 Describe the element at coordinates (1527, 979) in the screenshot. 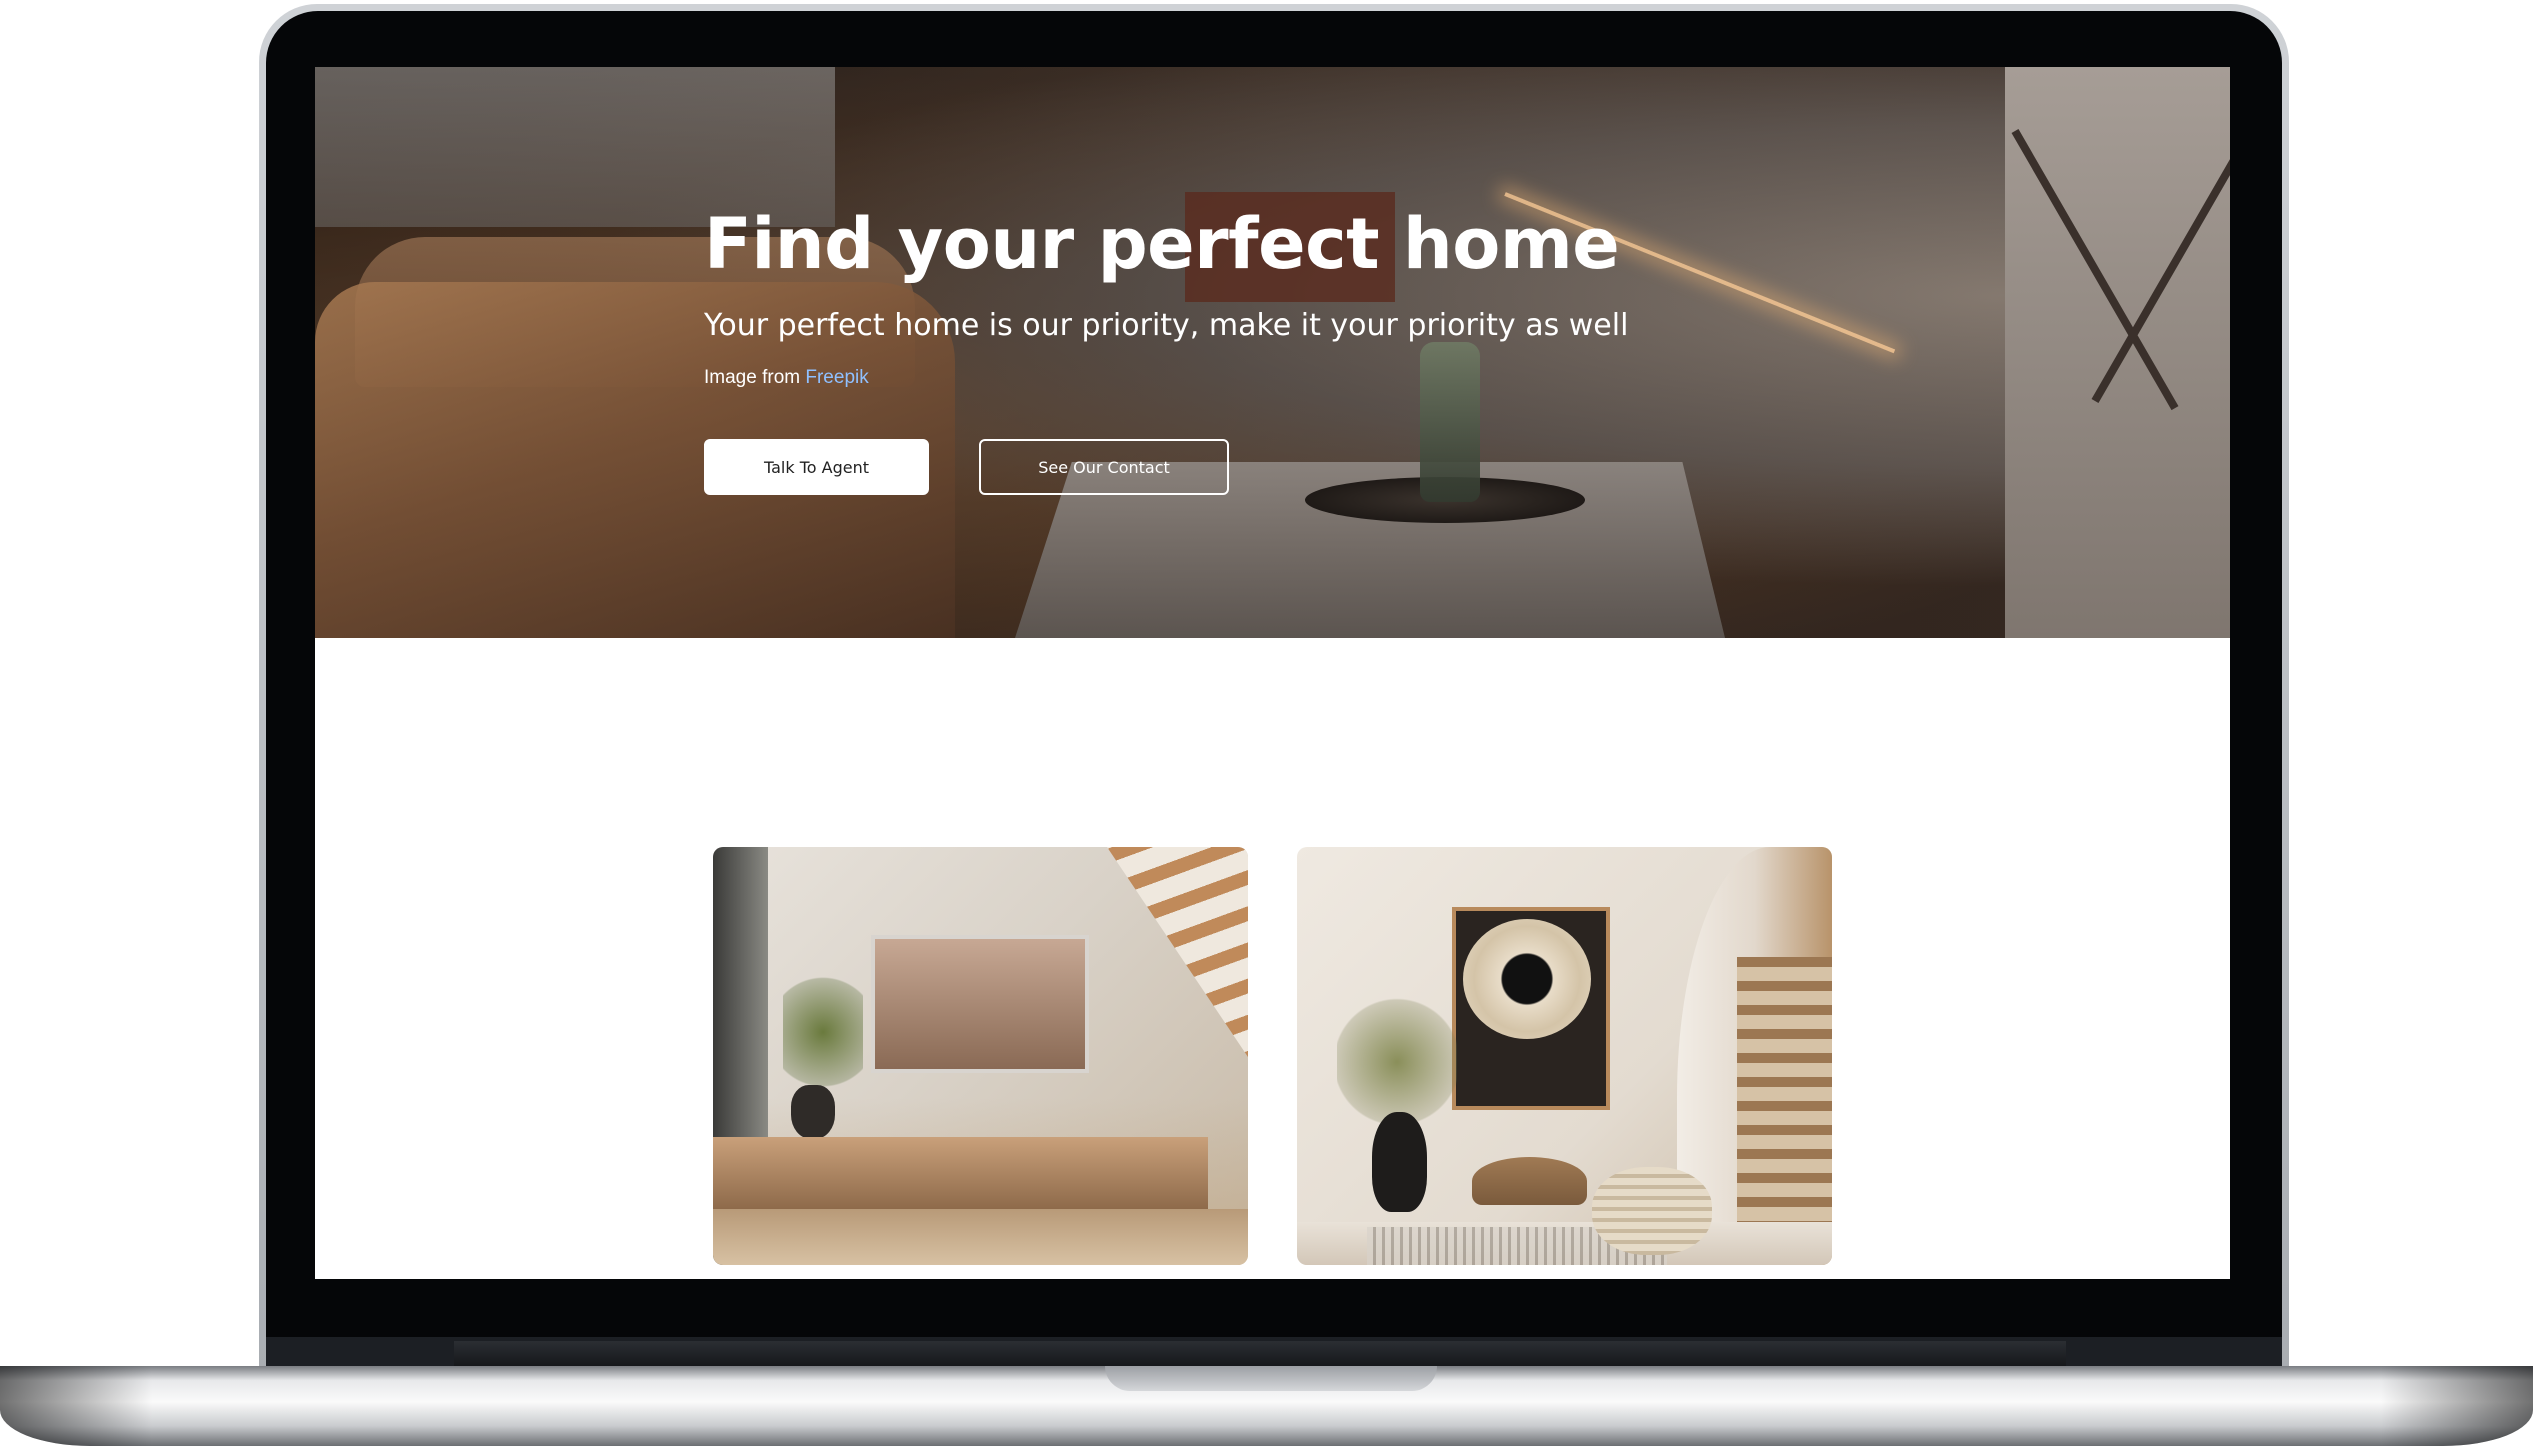

I see `wall-art-circle` at that location.